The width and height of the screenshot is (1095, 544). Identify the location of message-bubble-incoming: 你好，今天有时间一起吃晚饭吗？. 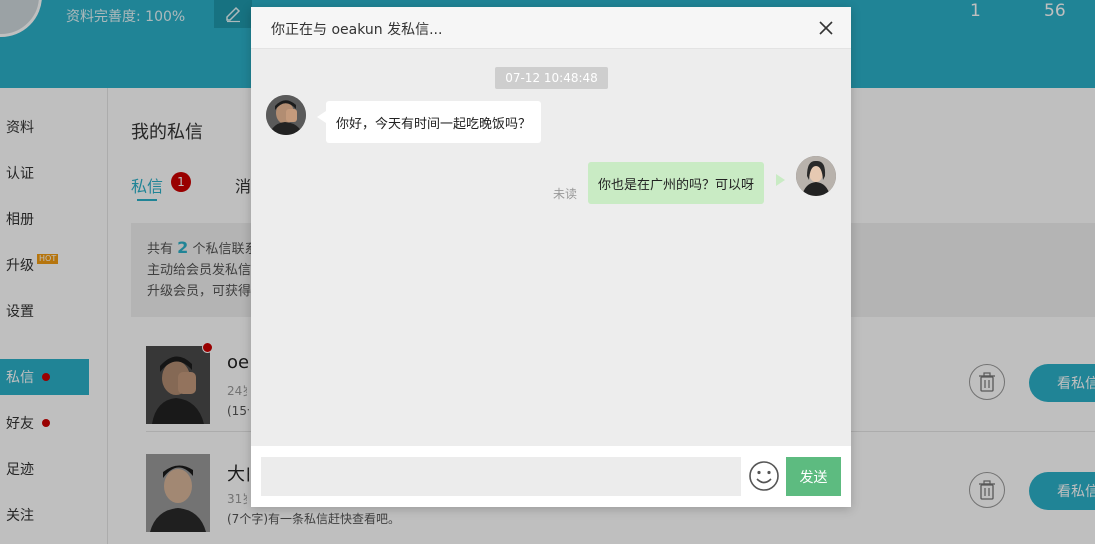
(434, 122).